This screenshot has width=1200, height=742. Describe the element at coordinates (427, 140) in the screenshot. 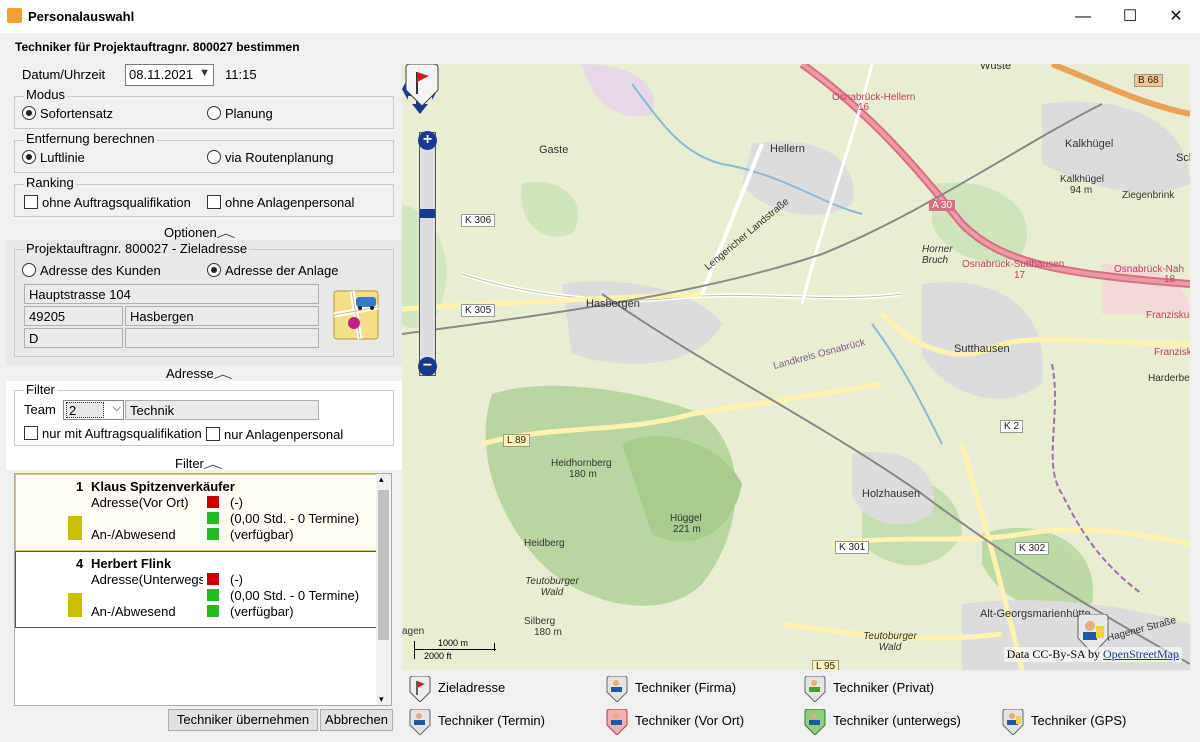

I see `zoom-in-icon: +` at that location.